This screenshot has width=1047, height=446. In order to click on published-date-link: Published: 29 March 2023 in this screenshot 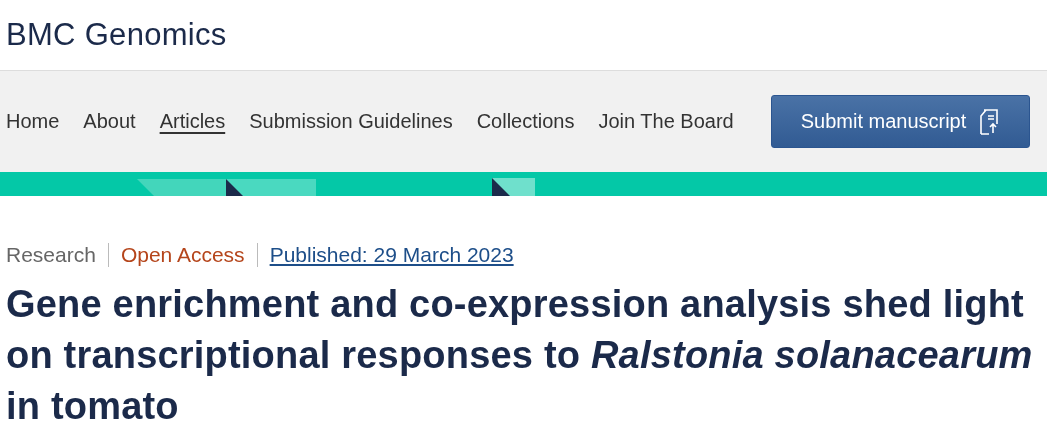, I will do `click(385, 255)`.